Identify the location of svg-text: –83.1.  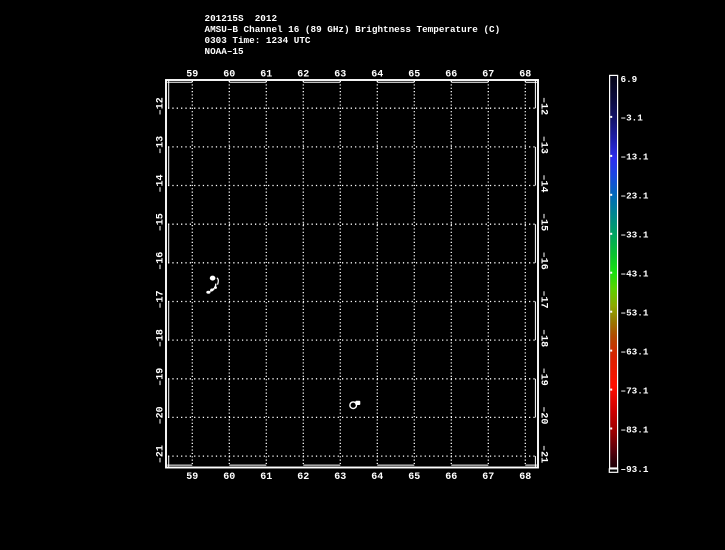
(635, 429).